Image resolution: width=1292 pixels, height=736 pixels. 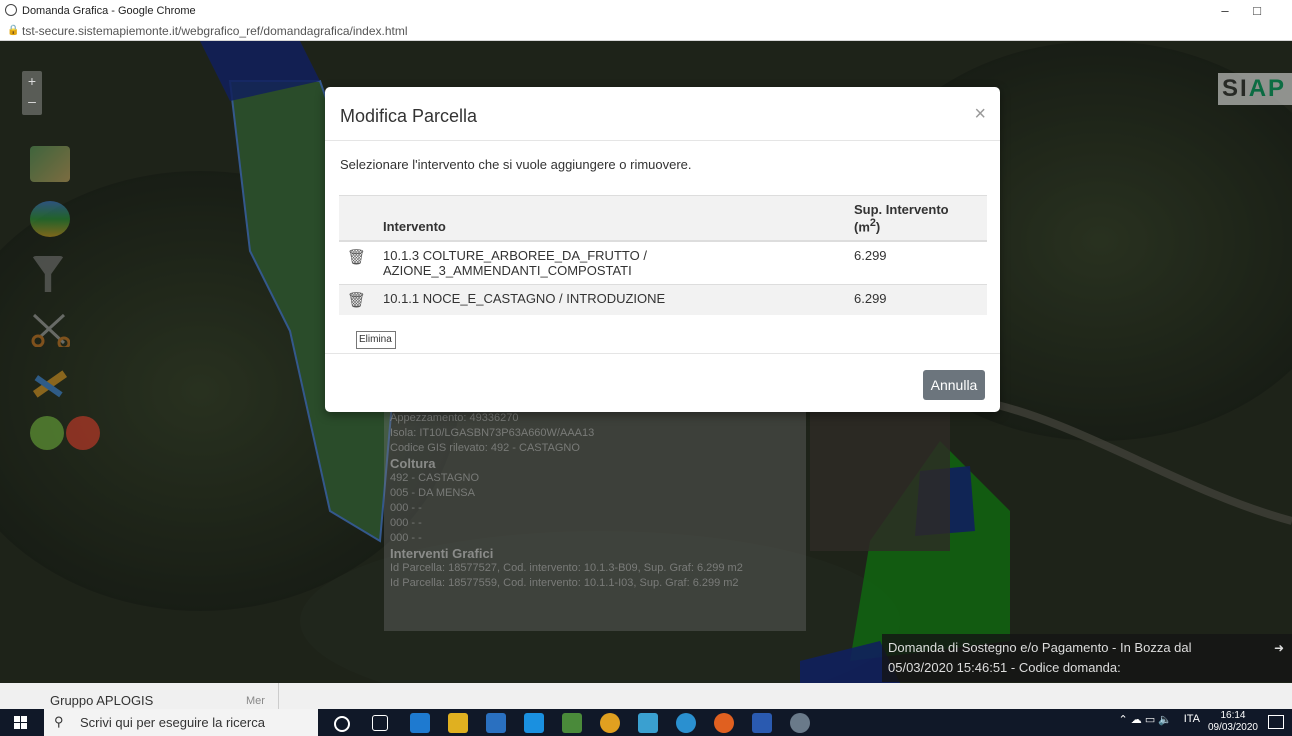 What do you see at coordinates (1279, 648) in the screenshot?
I see `arrow-right-icon: ➜` at bounding box center [1279, 648].